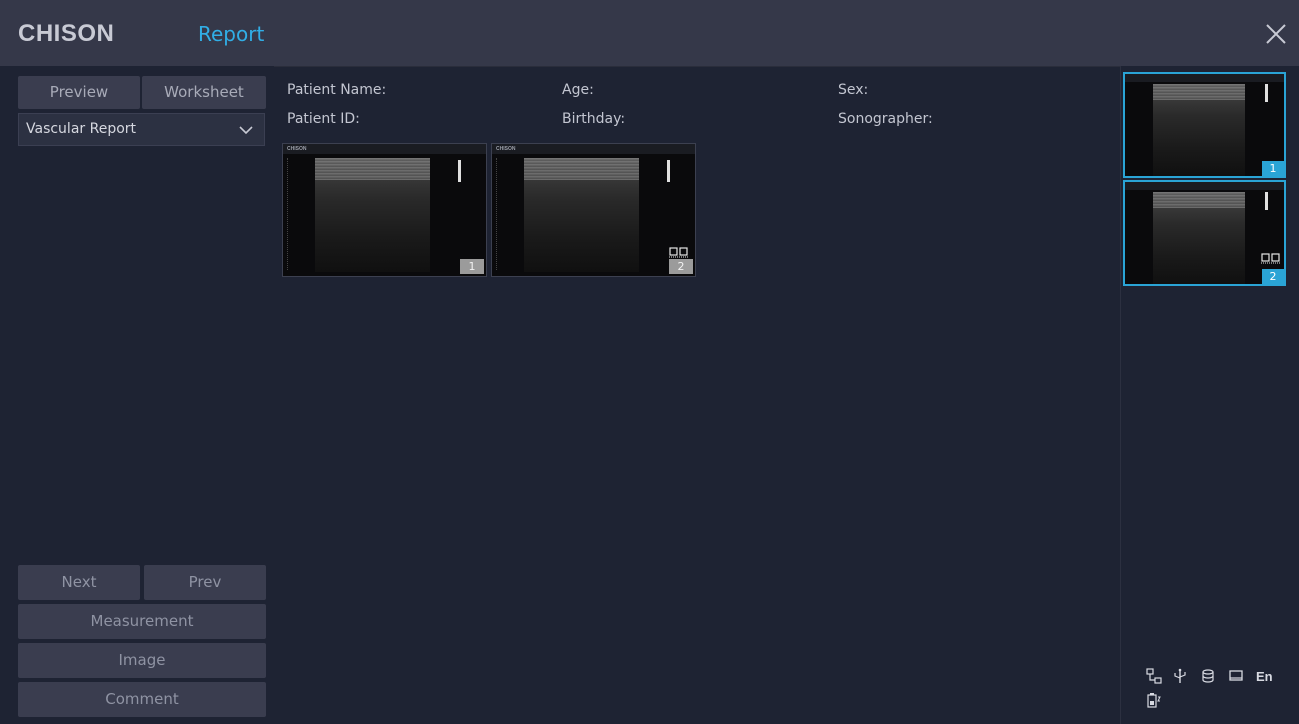 This screenshot has width=1299, height=724. What do you see at coordinates (204, 92) in the screenshot?
I see `tab-worksheet: Worksheet` at bounding box center [204, 92].